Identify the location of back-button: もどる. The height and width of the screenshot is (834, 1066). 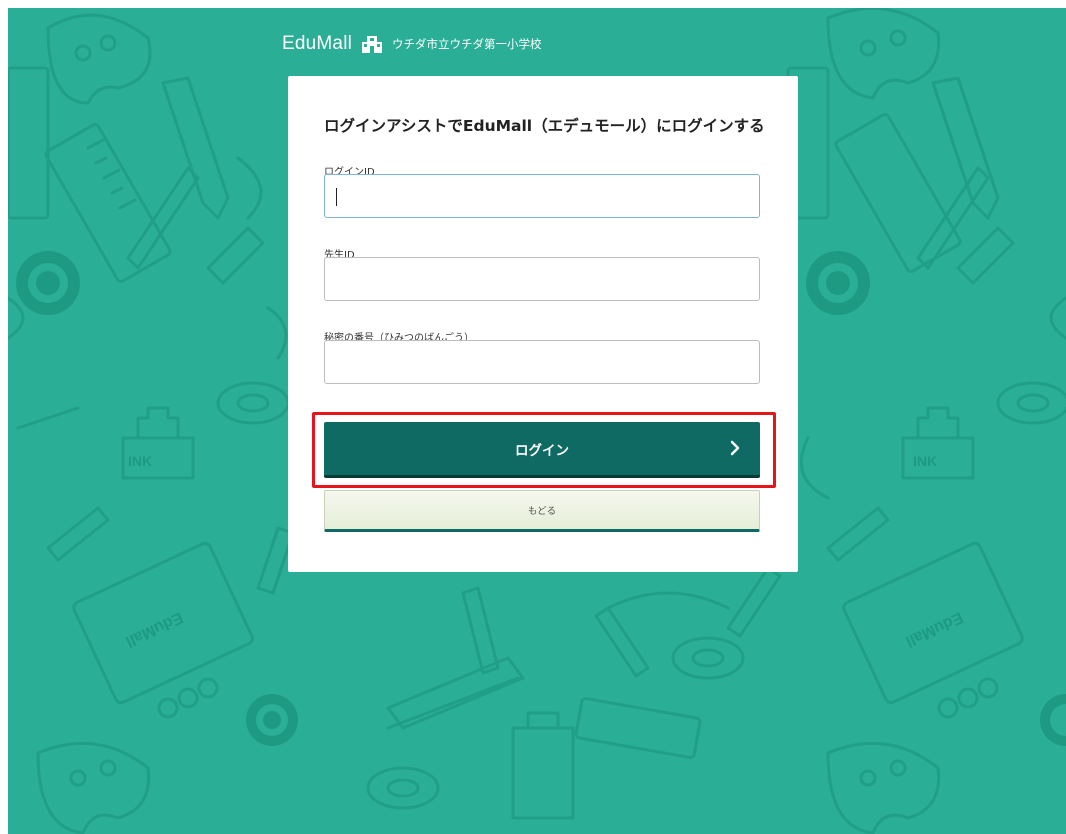
(542, 511).